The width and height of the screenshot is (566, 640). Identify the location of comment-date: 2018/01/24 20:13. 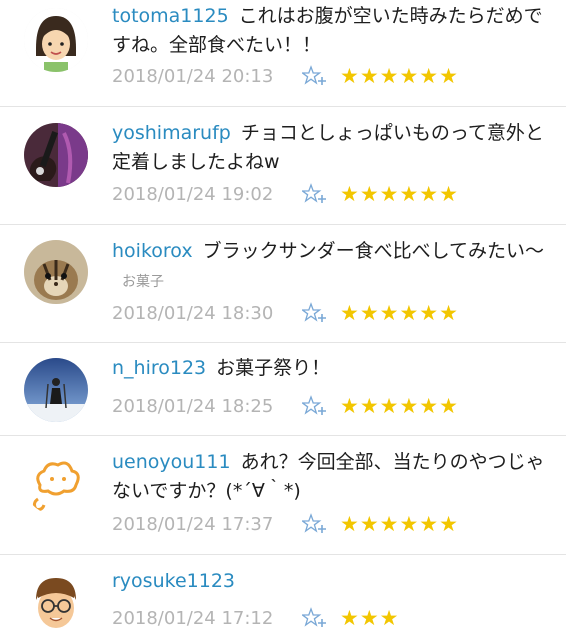
(193, 76).